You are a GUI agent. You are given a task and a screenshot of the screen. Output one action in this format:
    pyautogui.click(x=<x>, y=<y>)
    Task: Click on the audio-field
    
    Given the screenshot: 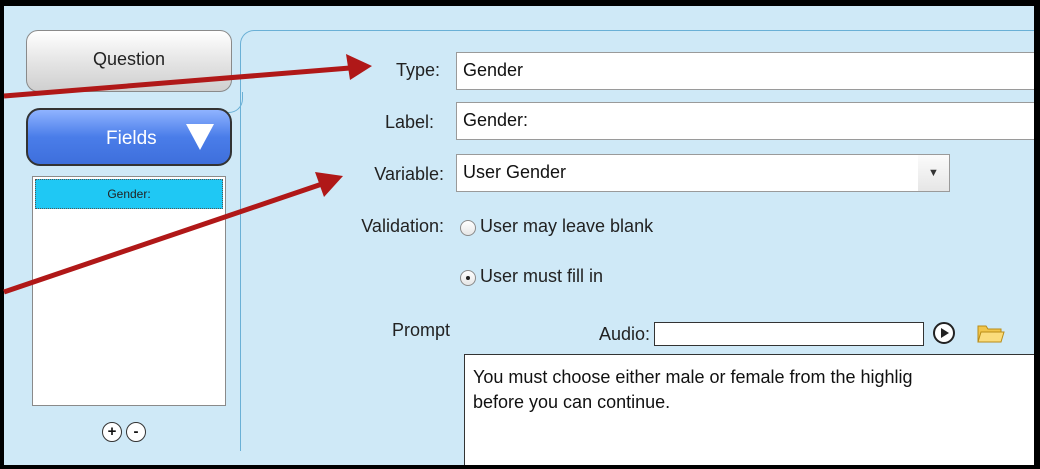 What is the action you would take?
    pyautogui.click(x=789, y=334)
    